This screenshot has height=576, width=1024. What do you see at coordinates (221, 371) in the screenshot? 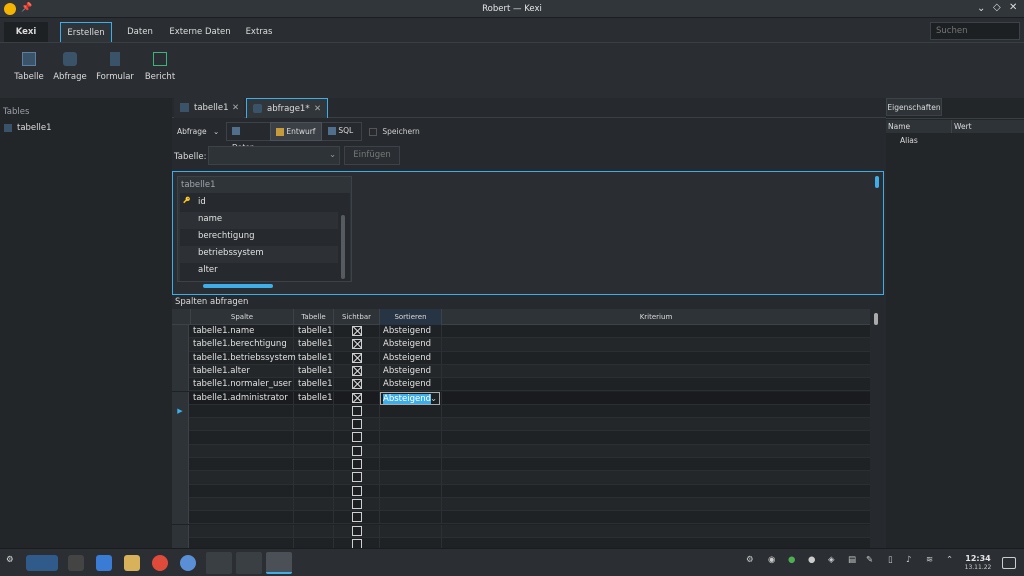
I see `cell-spalte: tabelle1.alter` at bounding box center [221, 371].